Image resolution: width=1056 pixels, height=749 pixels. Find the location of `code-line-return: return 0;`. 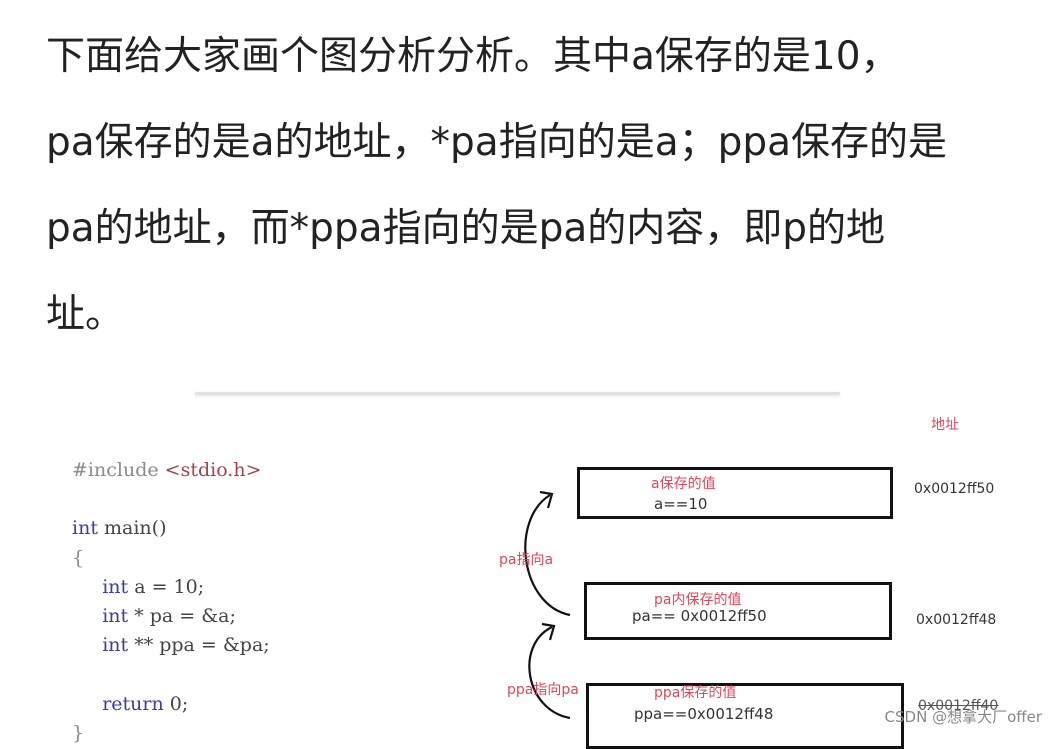

code-line-return: return 0; is located at coordinates (171, 704).